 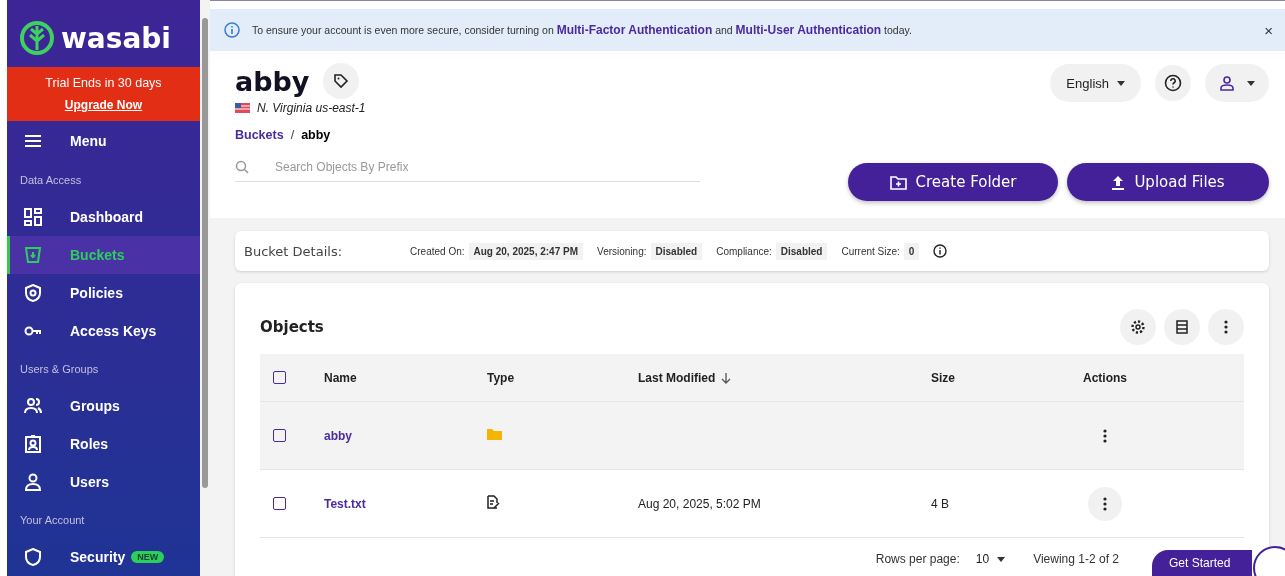 I want to click on sidebar-item: Policies, so click(x=103, y=293).